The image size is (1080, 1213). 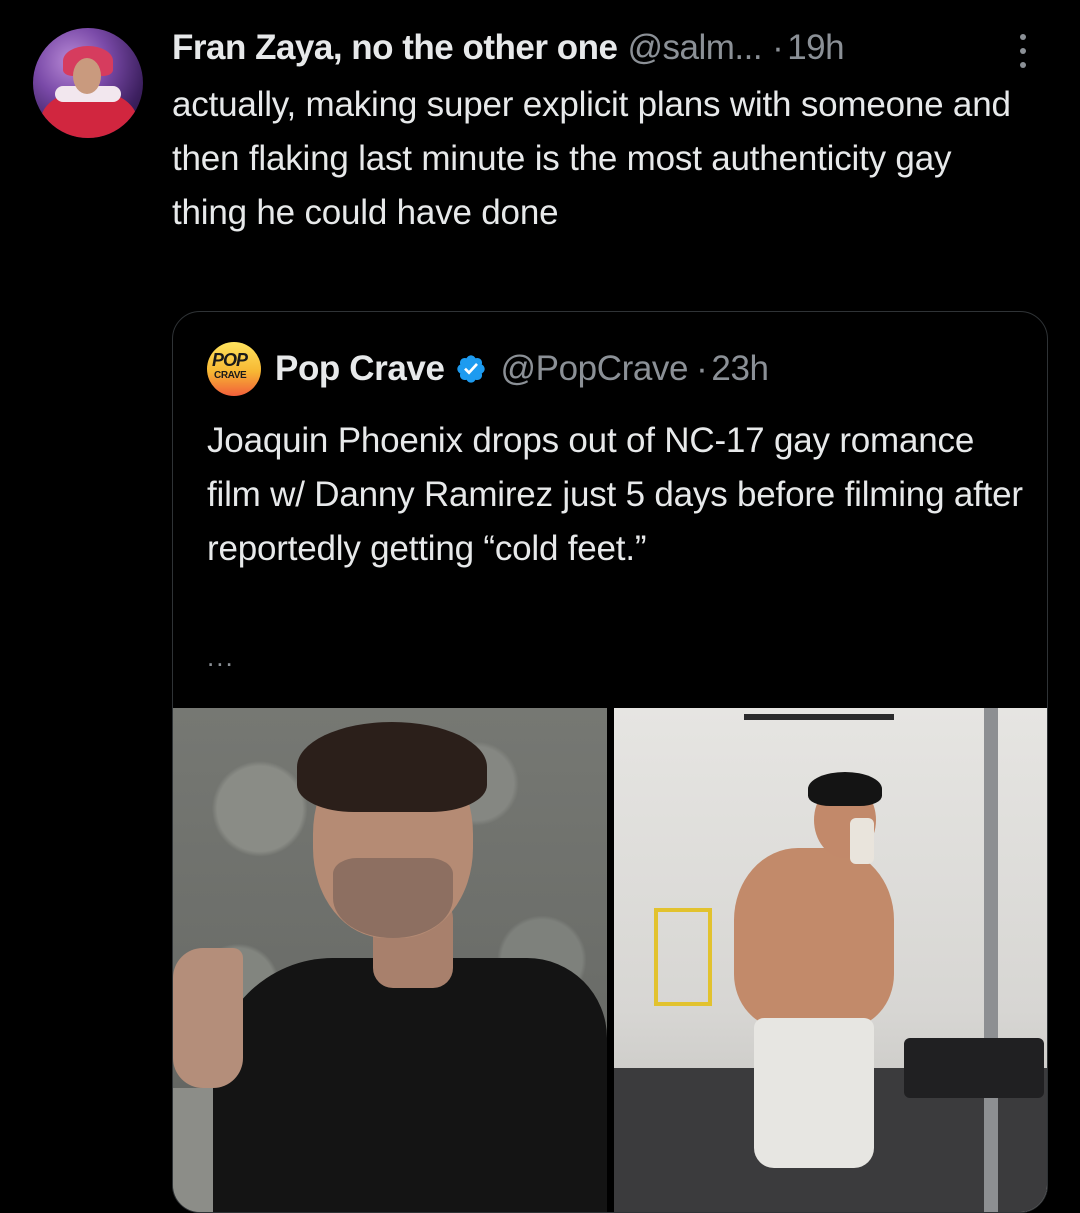 What do you see at coordinates (815, 48) in the screenshot?
I see `tweet-timestamp: 19h` at bounding box center [815, 48].